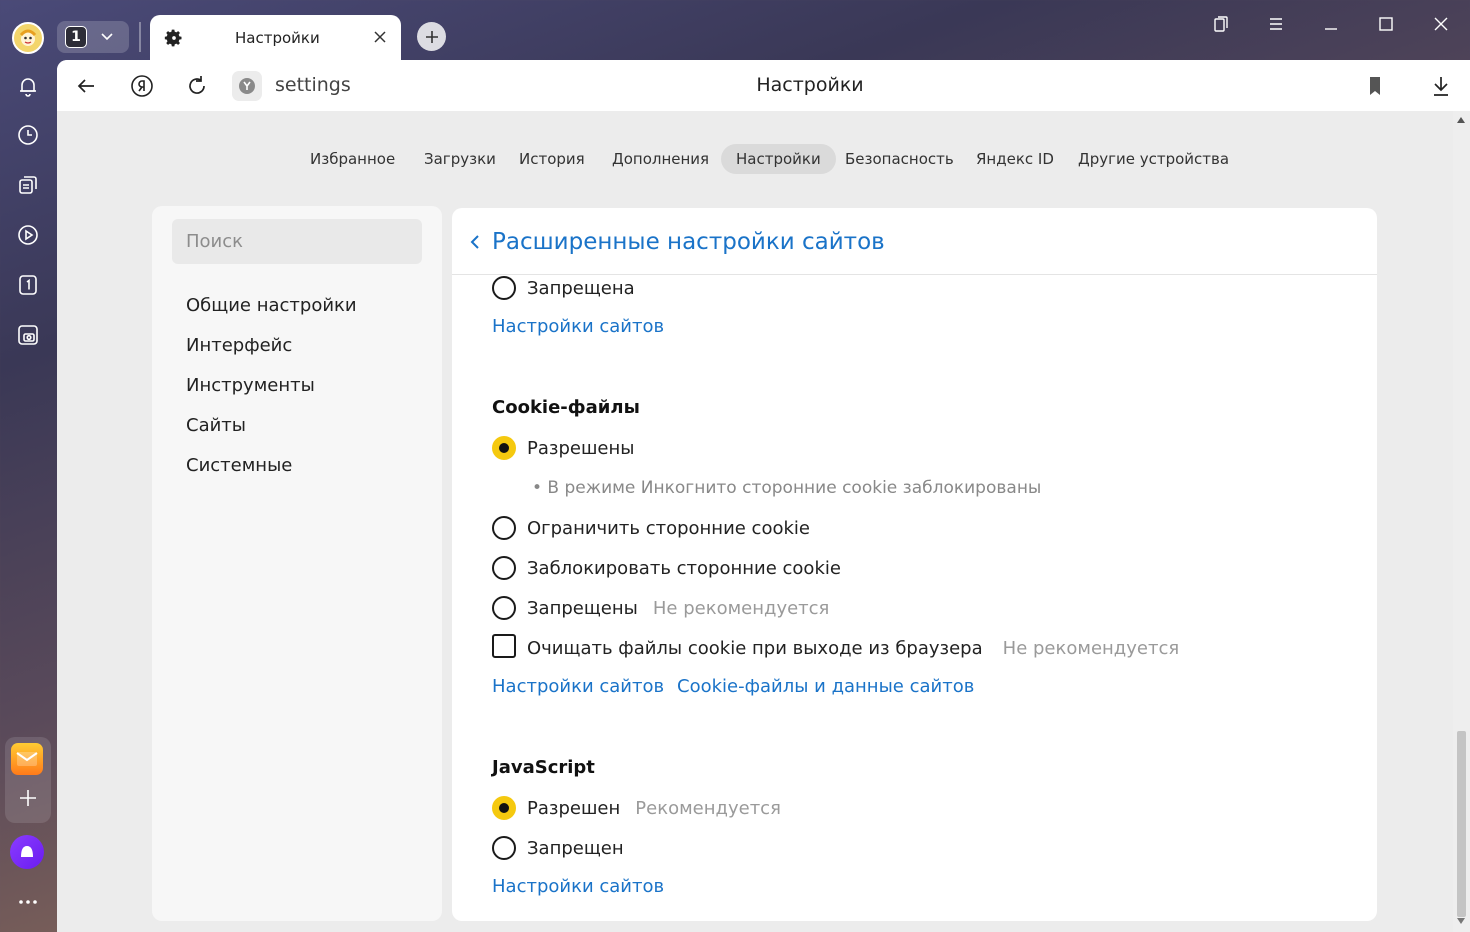  Describe the element at coordinates (239, 345) in the screenshot. I see `sidebar-item-interface: Интерфейс` at that location.